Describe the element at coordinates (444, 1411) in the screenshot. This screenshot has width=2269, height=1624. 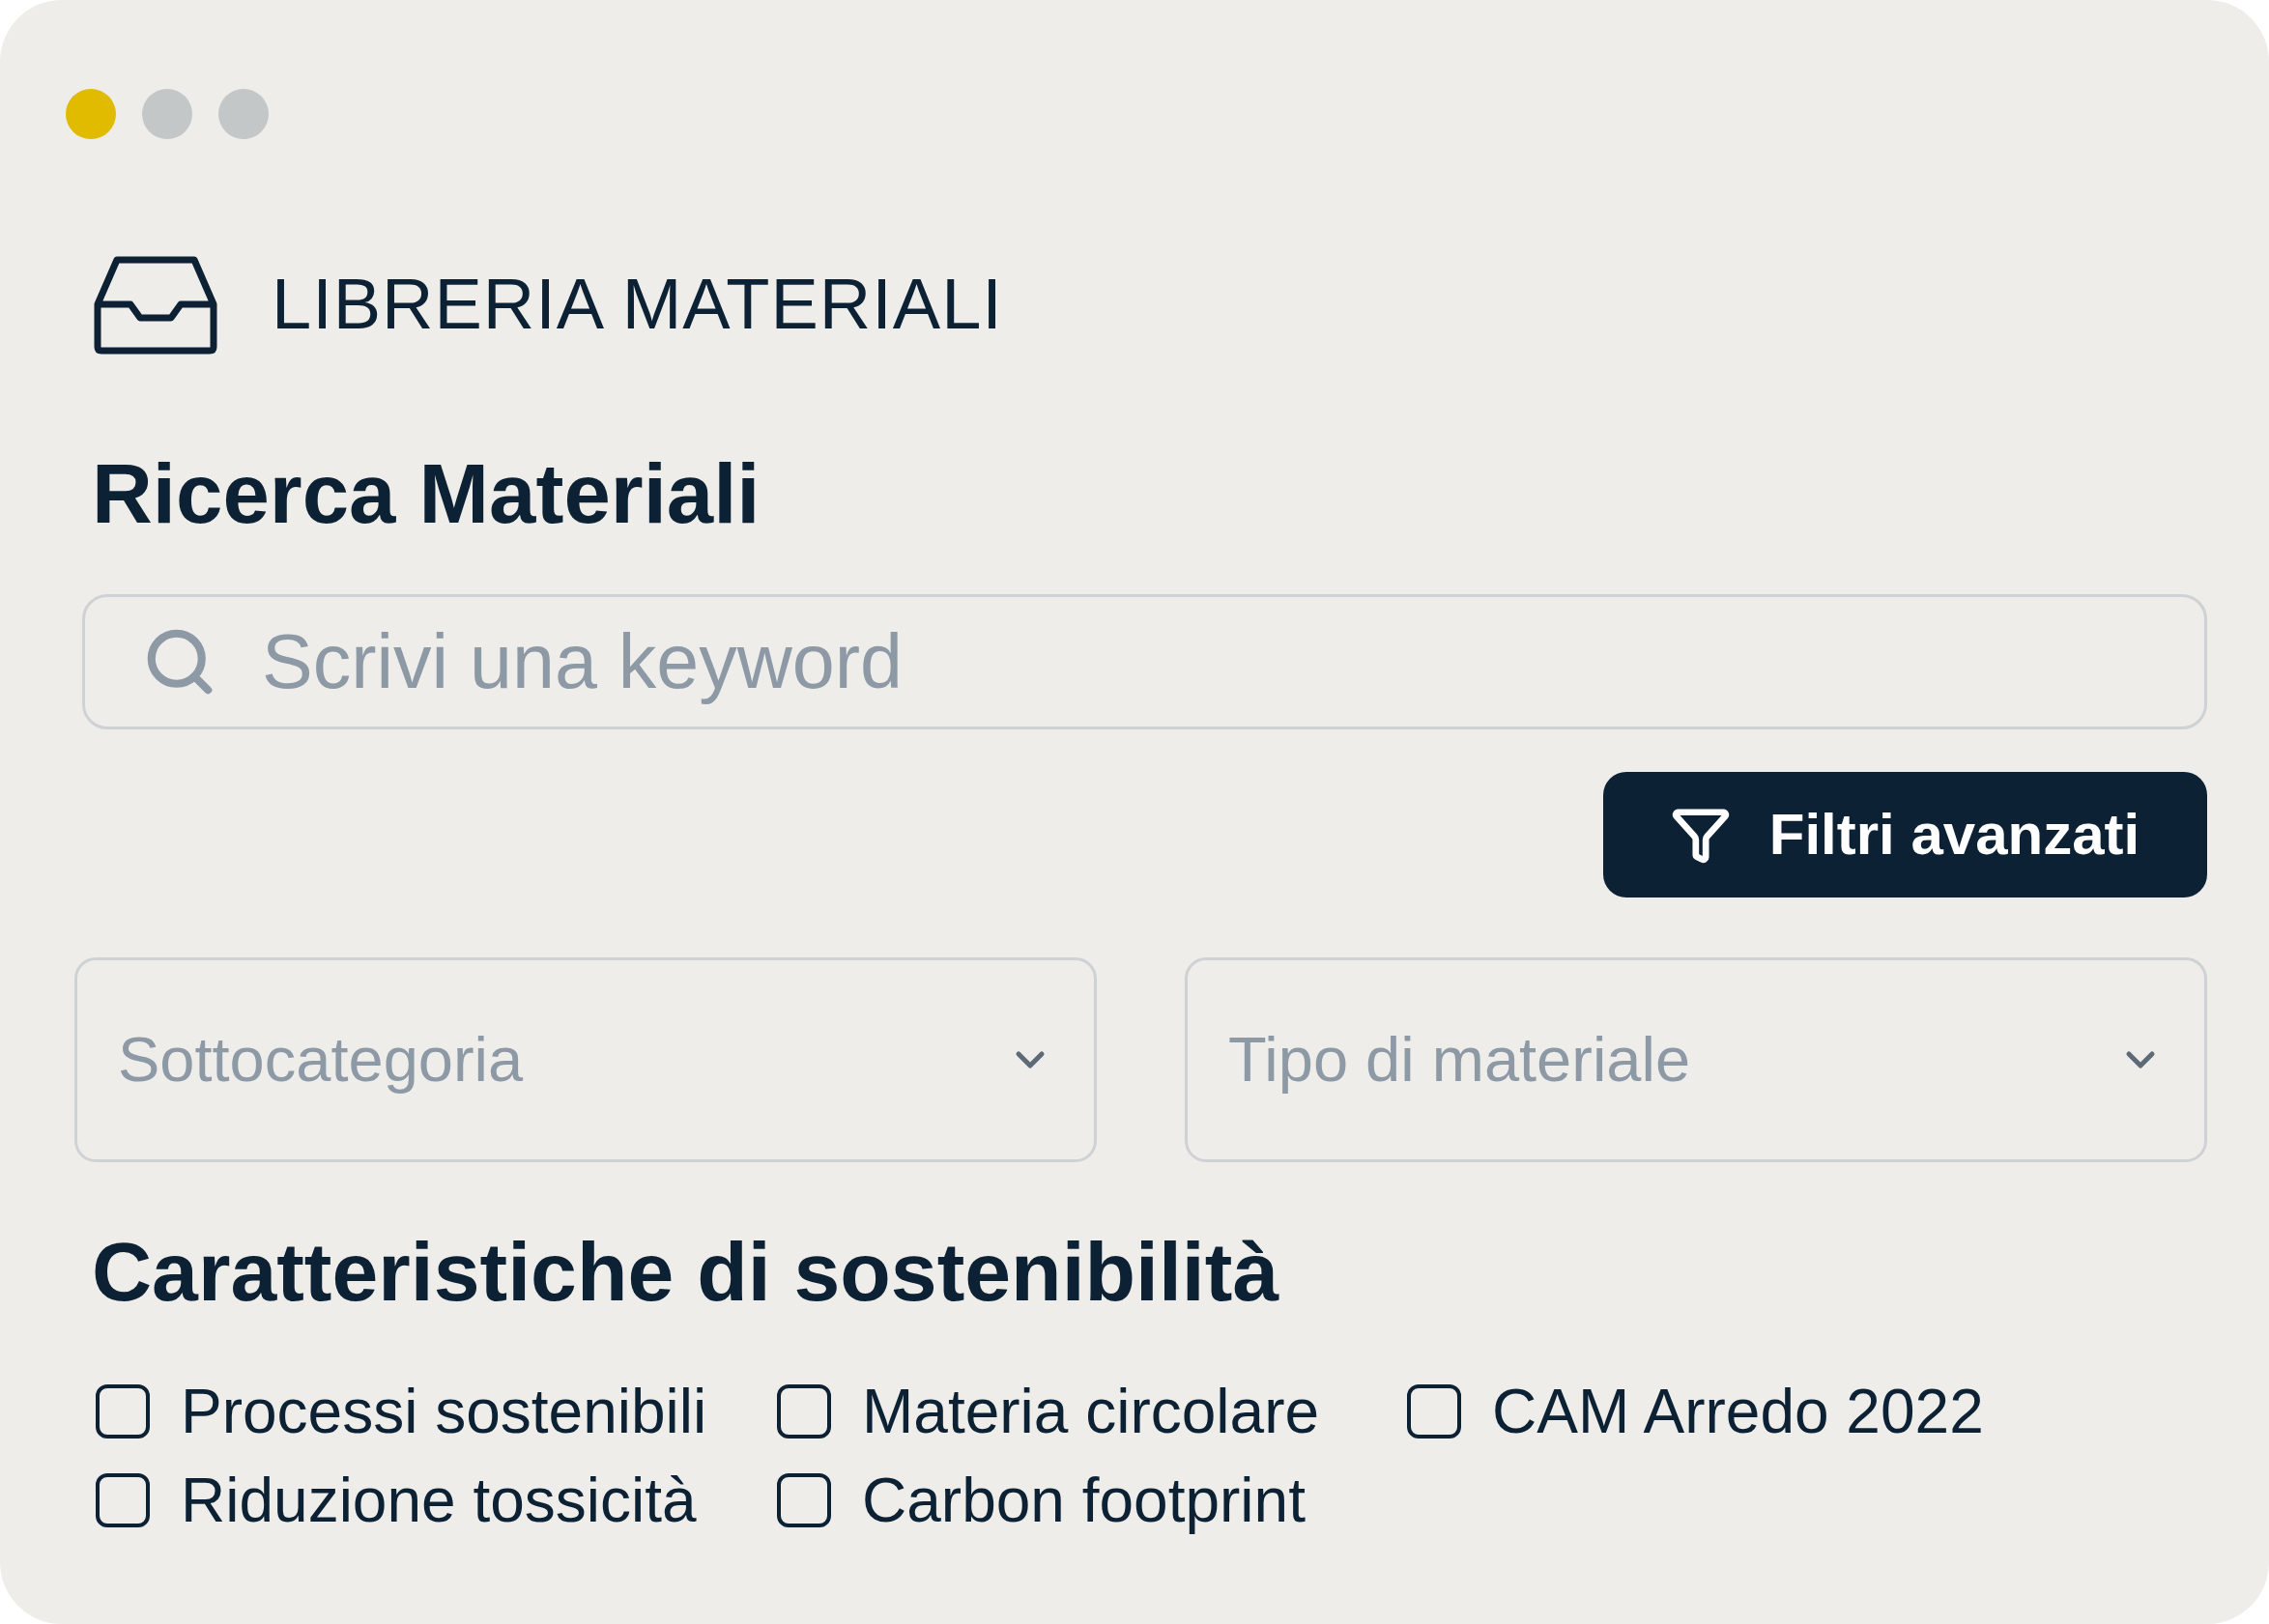
I see `checkbox-label: Processi sostenibili` at that location.